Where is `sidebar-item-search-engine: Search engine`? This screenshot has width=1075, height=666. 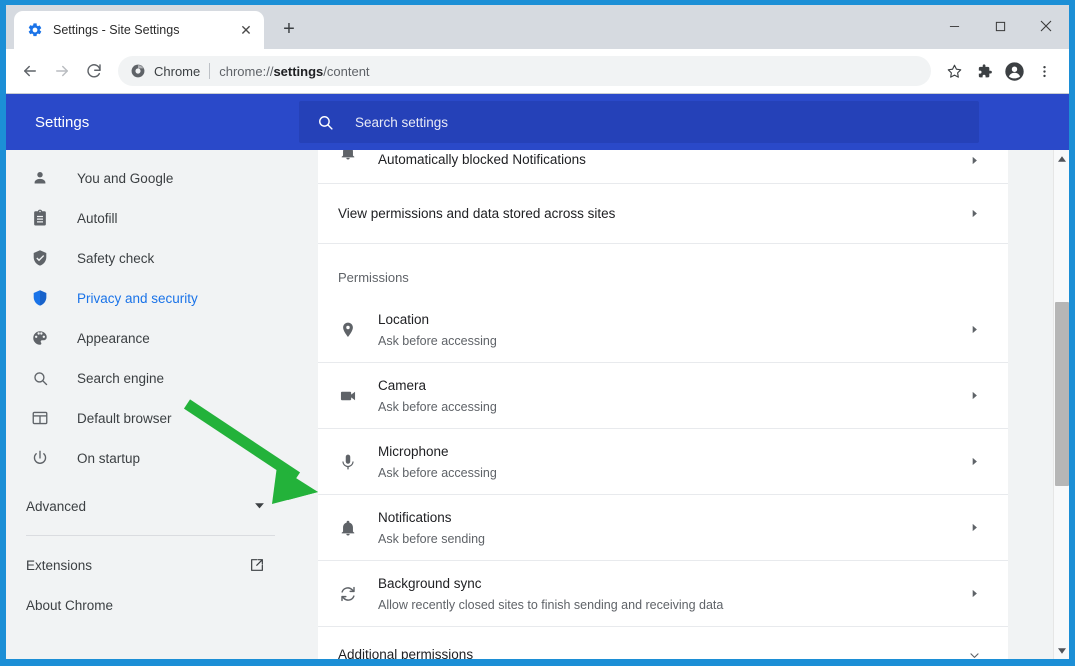
sidebar-item-search-engine: Search engine is located at coordinates (152, 378).